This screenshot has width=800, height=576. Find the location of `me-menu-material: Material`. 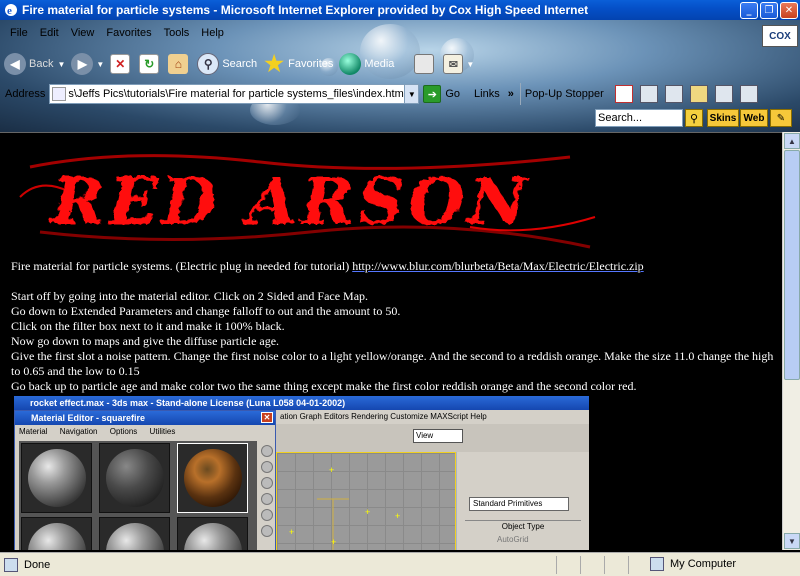

me-menu-material: Material is located at coordinates (33, 431).